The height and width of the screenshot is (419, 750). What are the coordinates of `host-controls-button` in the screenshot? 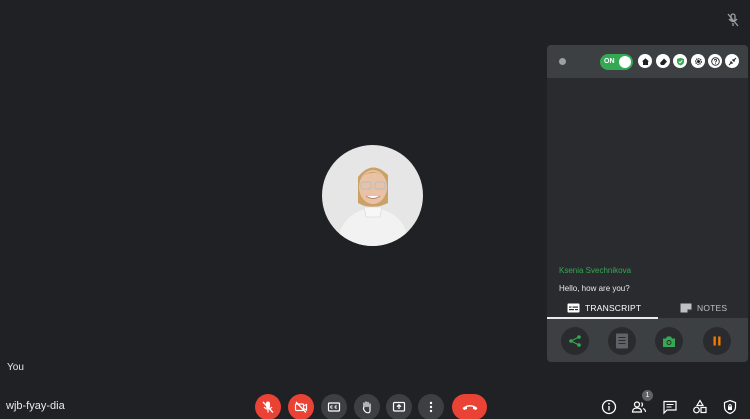 It's located at (730, 407).